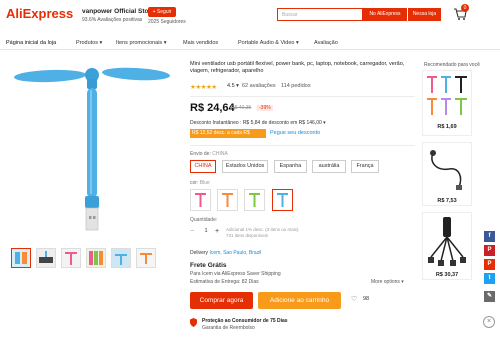  Describe the element at coordinates (447, 275) in the screenshot. I see `recommended-price: R$ 30,37` at that location.